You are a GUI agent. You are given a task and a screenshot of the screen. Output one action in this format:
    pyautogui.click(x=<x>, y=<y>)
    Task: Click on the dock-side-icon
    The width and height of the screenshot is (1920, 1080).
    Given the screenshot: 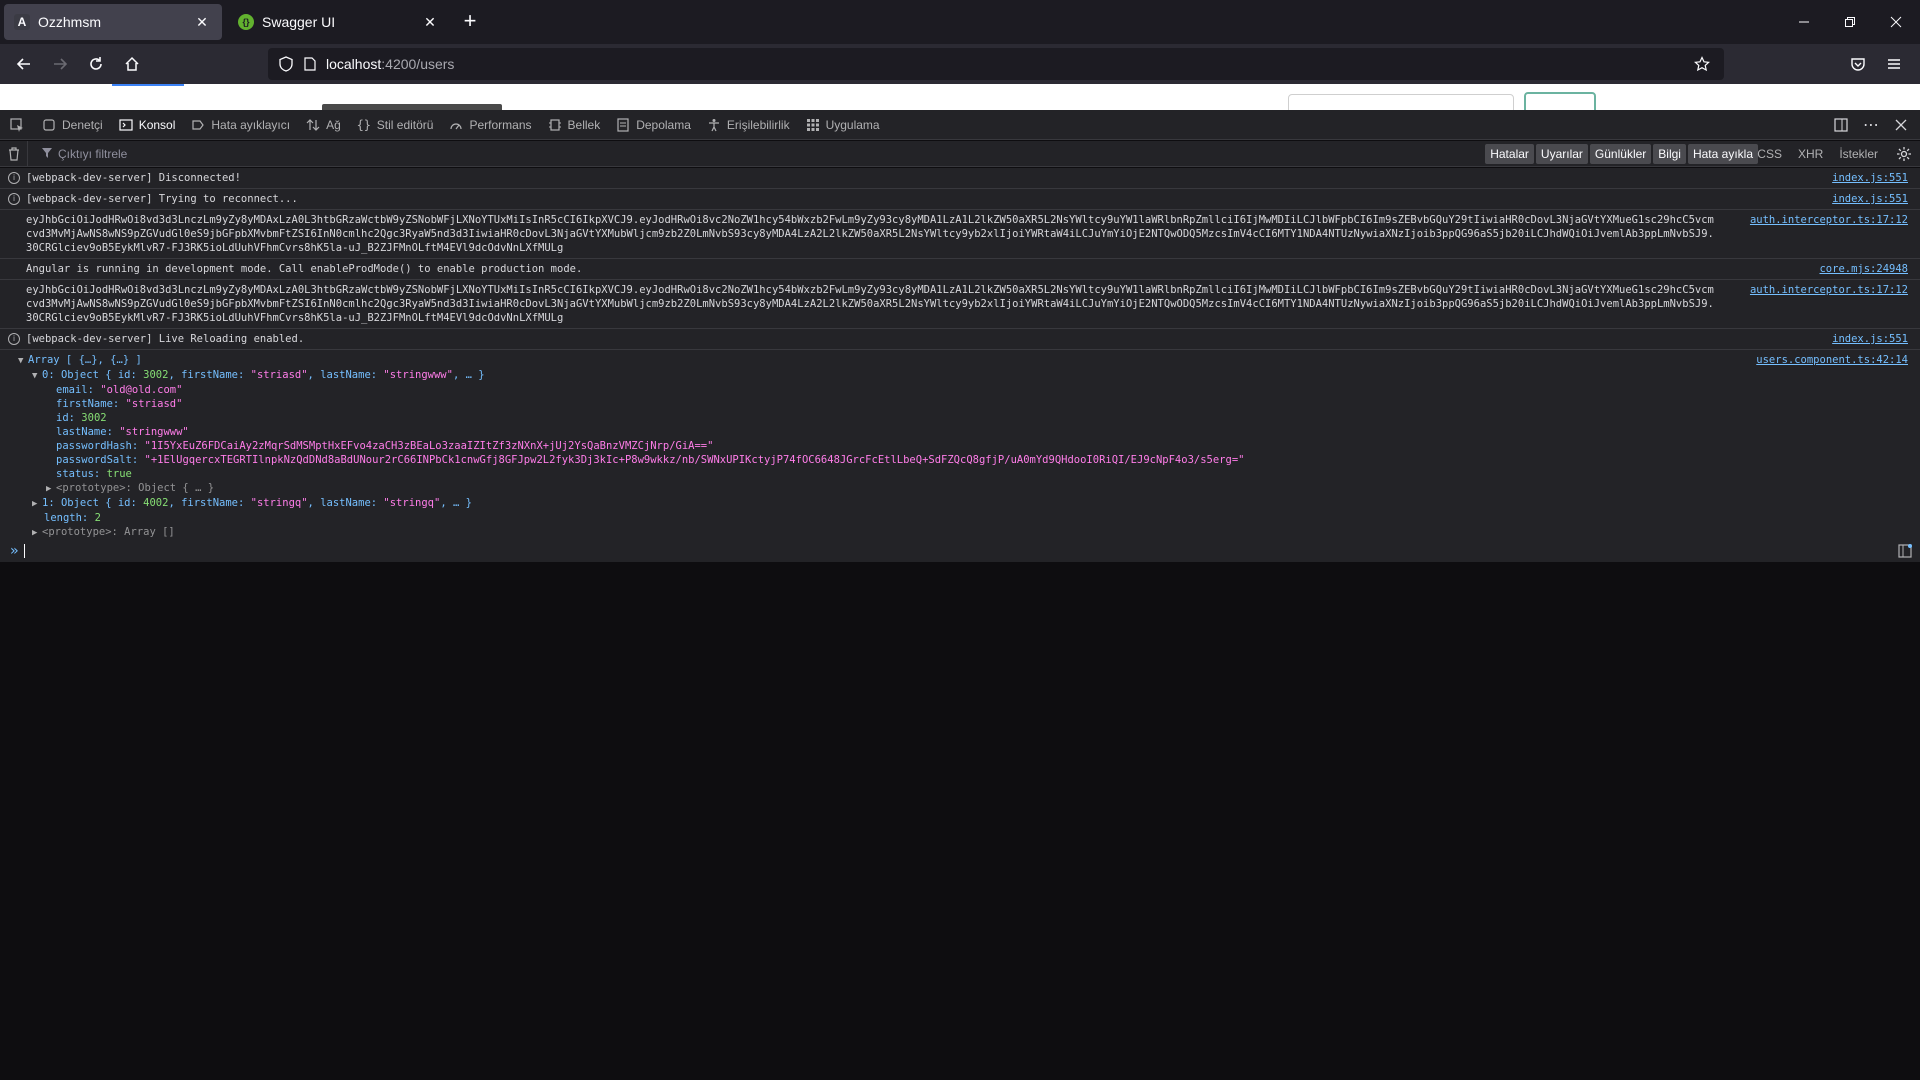 What is the action you would take?
    pyautogui.click(x=1841, y=125)
    